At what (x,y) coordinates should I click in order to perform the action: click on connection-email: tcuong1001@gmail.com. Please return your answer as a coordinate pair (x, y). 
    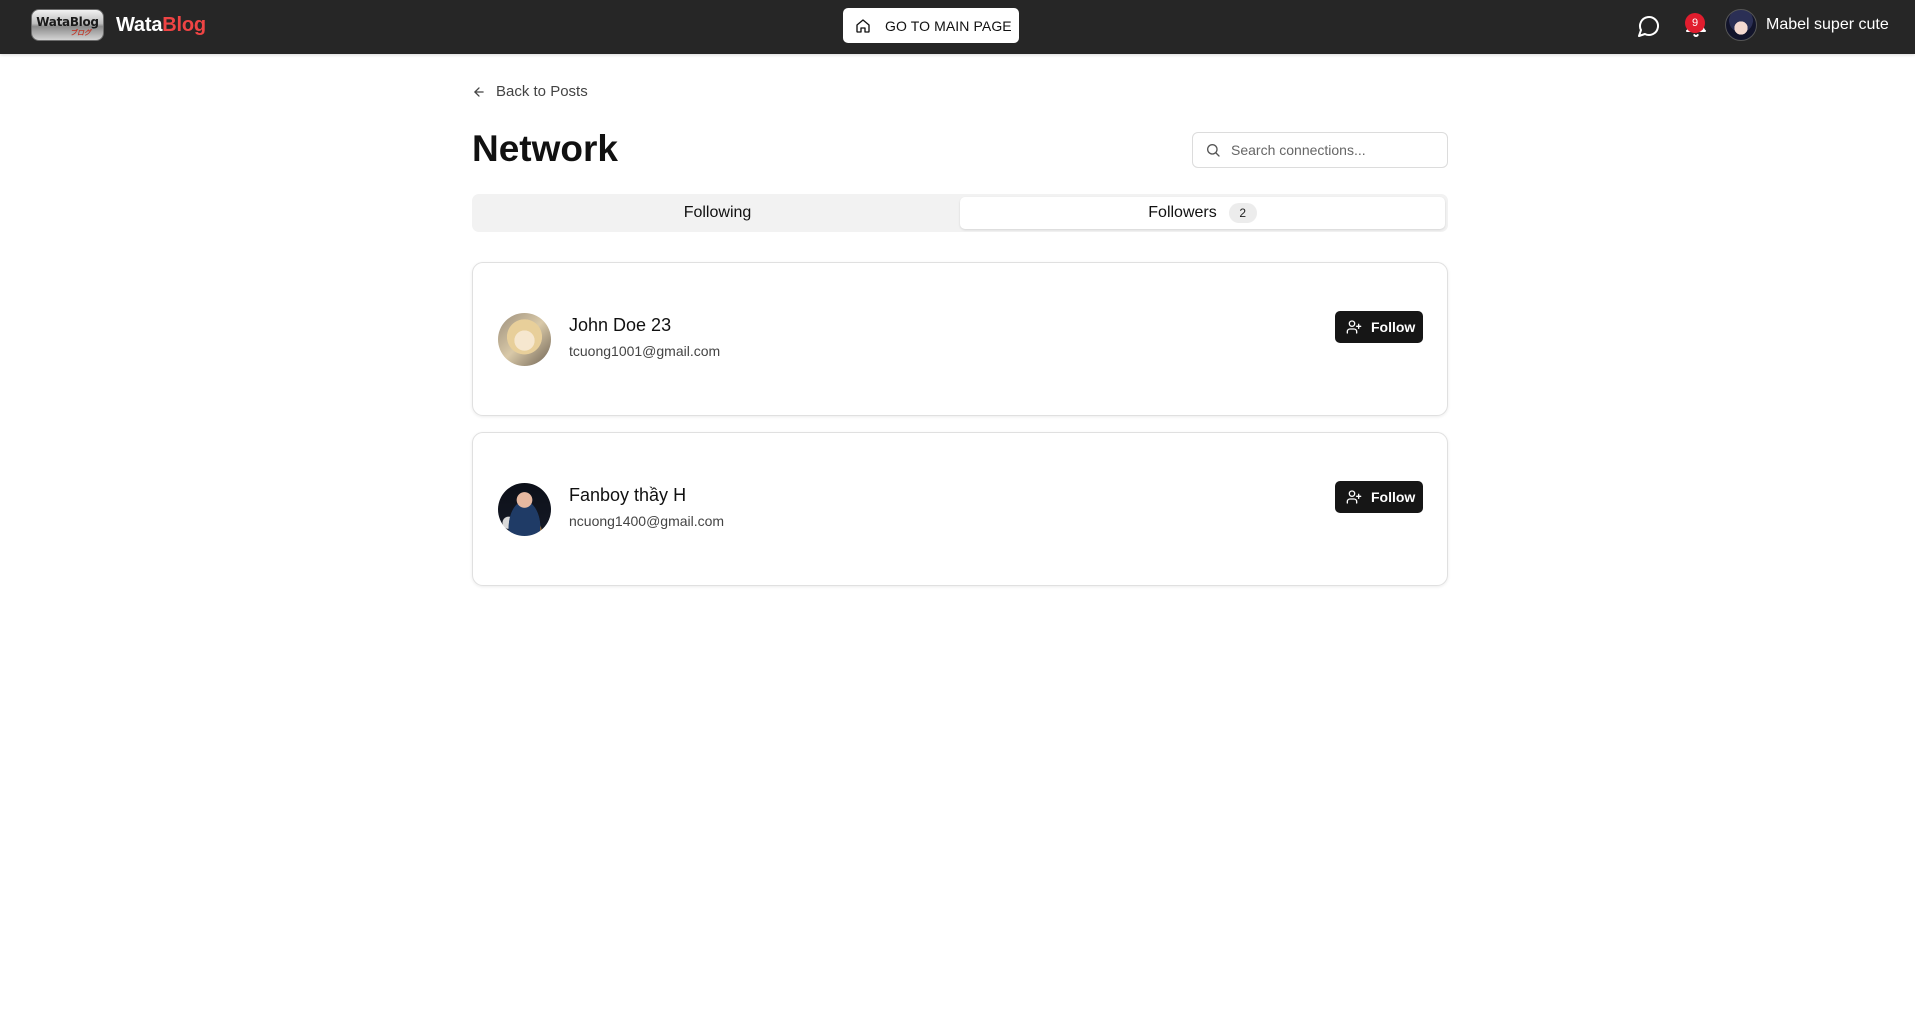
    Looking at the image, I should click on (645, 351).